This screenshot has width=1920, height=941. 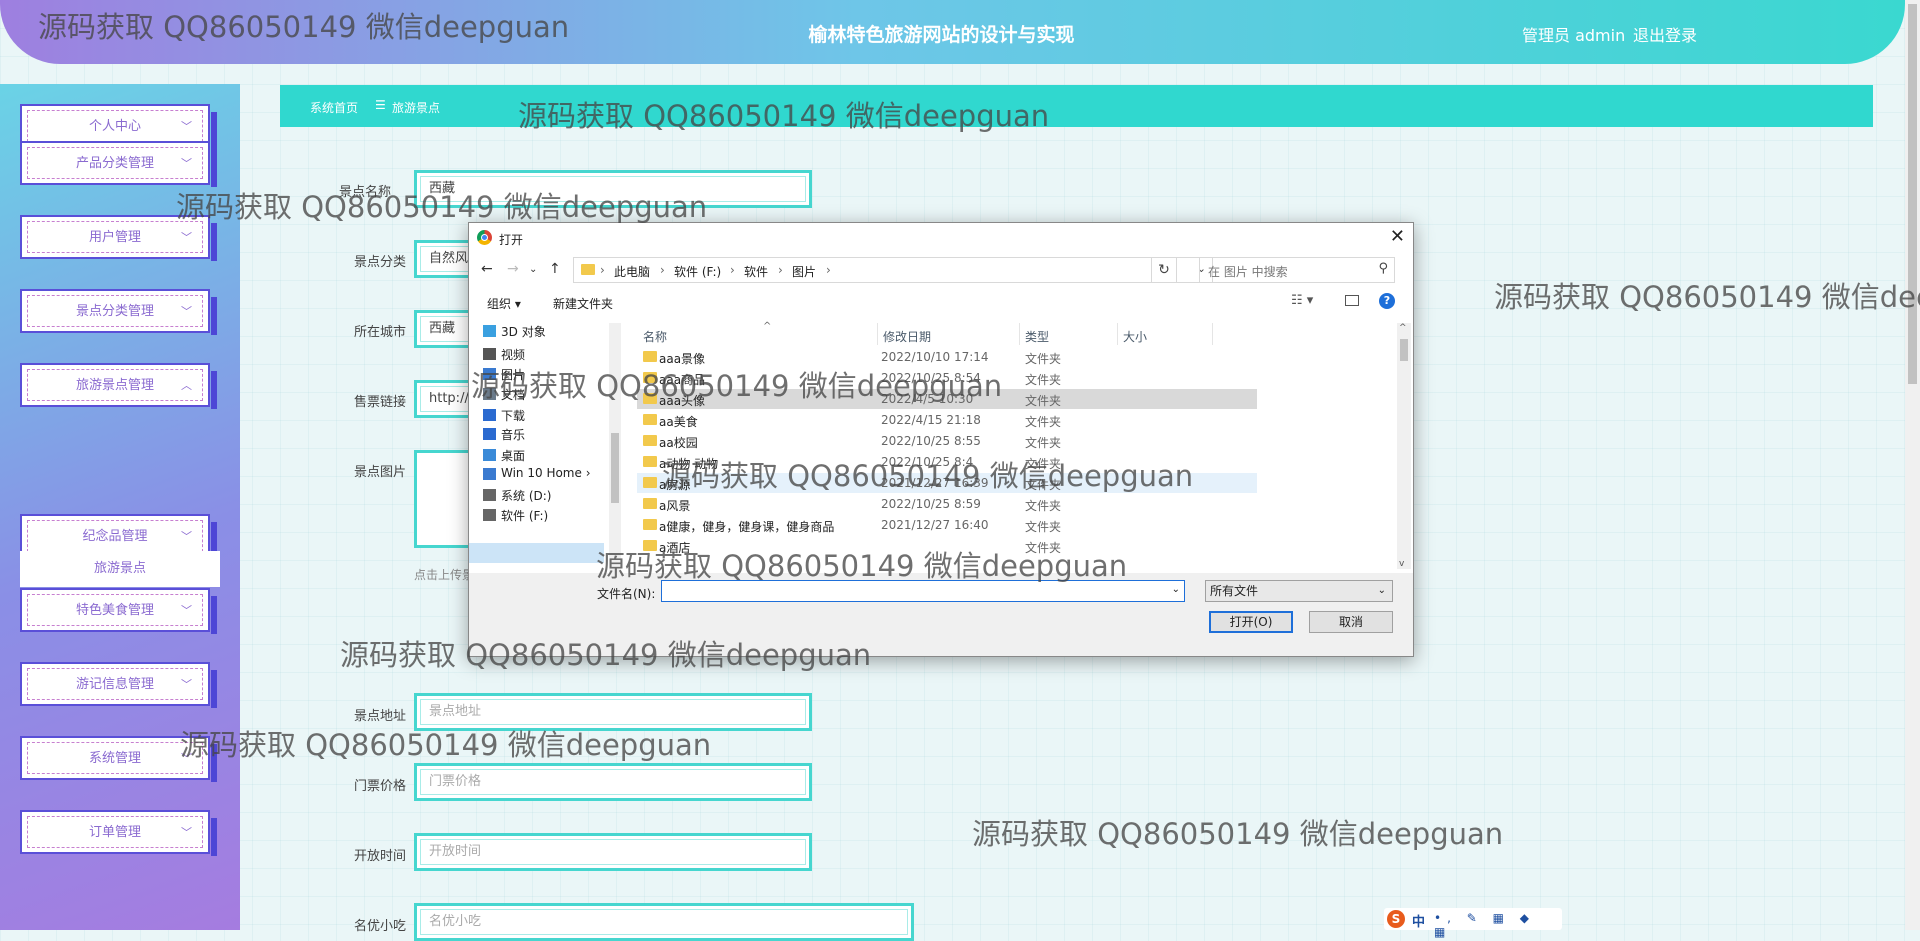 What do you see at coordinates (504, 303) in the screenshot?
I see `organize-button: 组织 ▾` at bounding box center [504, 303].